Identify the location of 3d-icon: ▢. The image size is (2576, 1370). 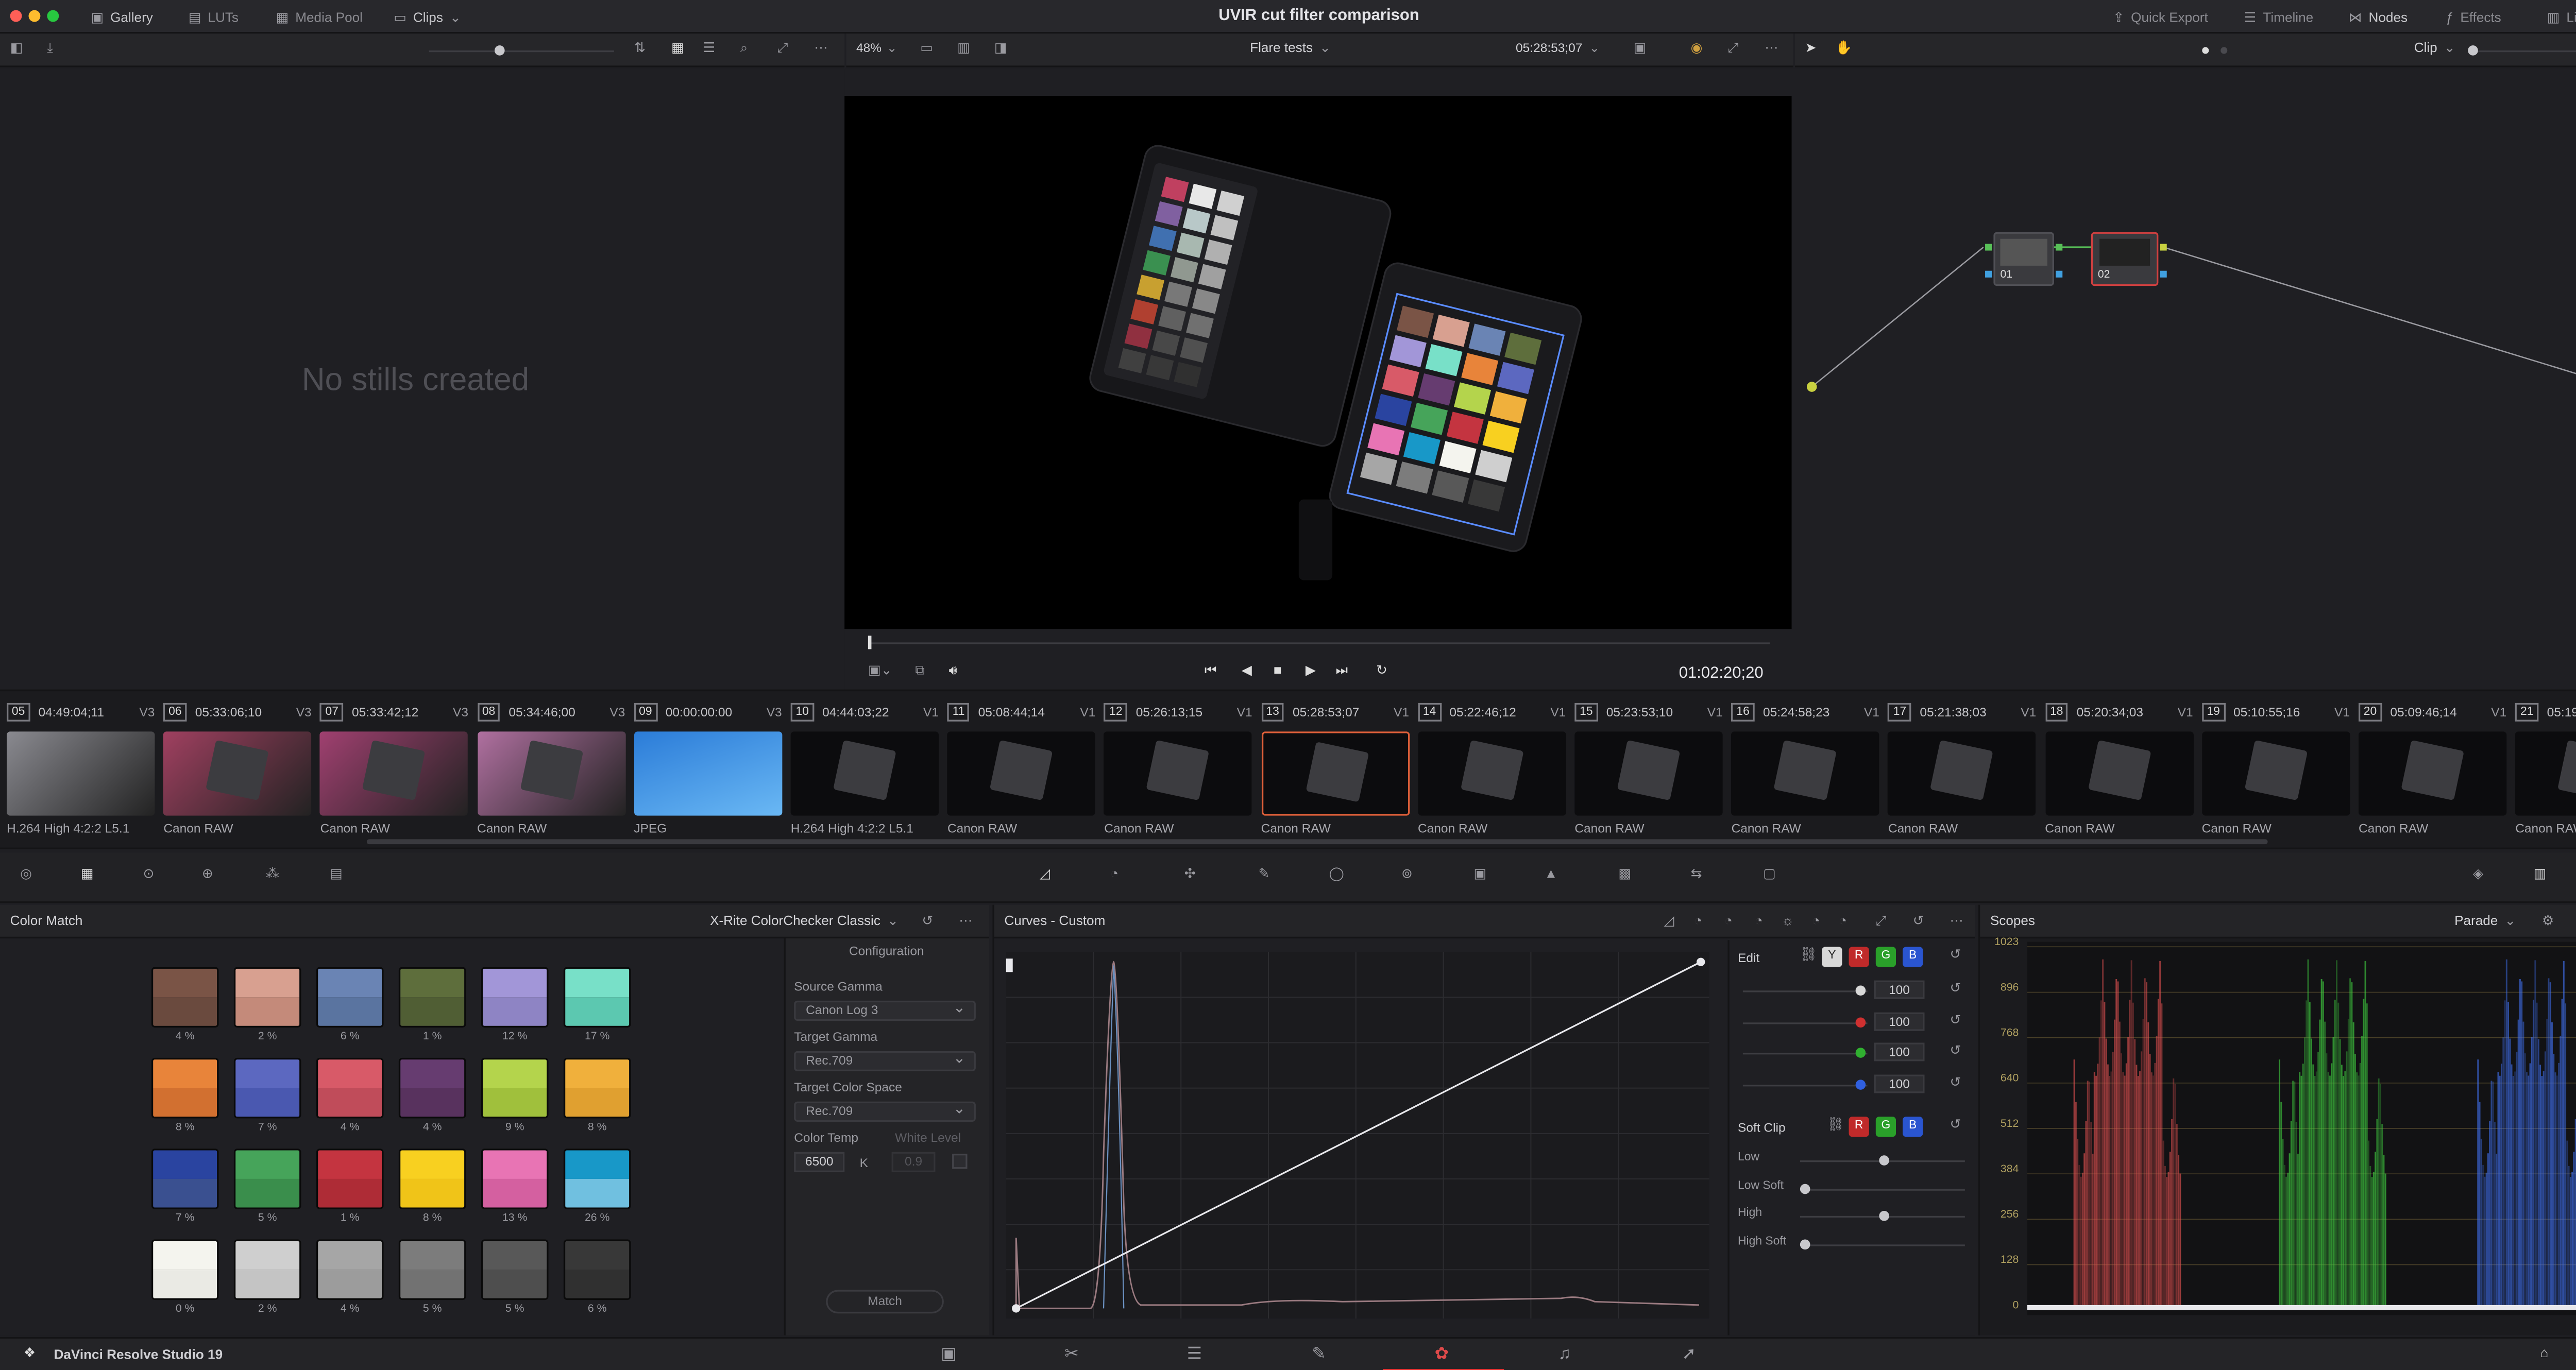
(1769, 873).